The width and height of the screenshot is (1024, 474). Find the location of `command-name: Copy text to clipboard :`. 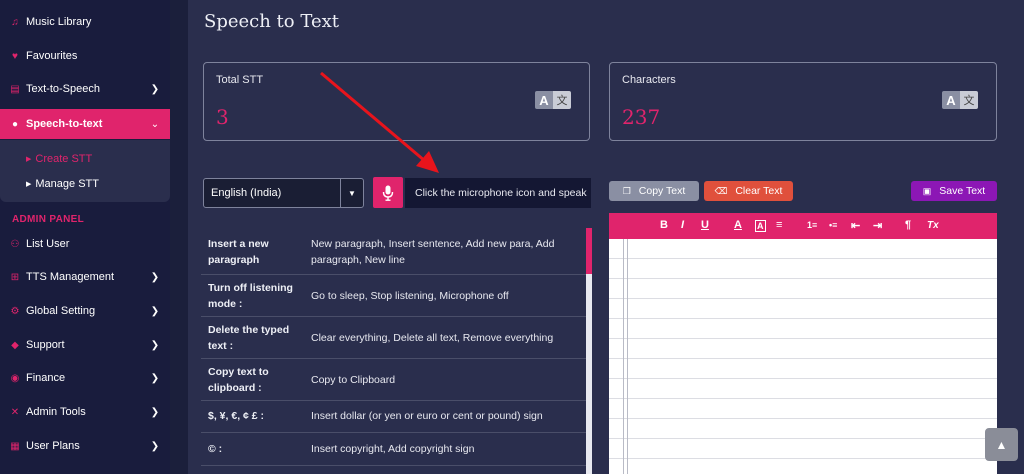

command-name: Copy text to clipboard : is located at coordinates (238, 380).